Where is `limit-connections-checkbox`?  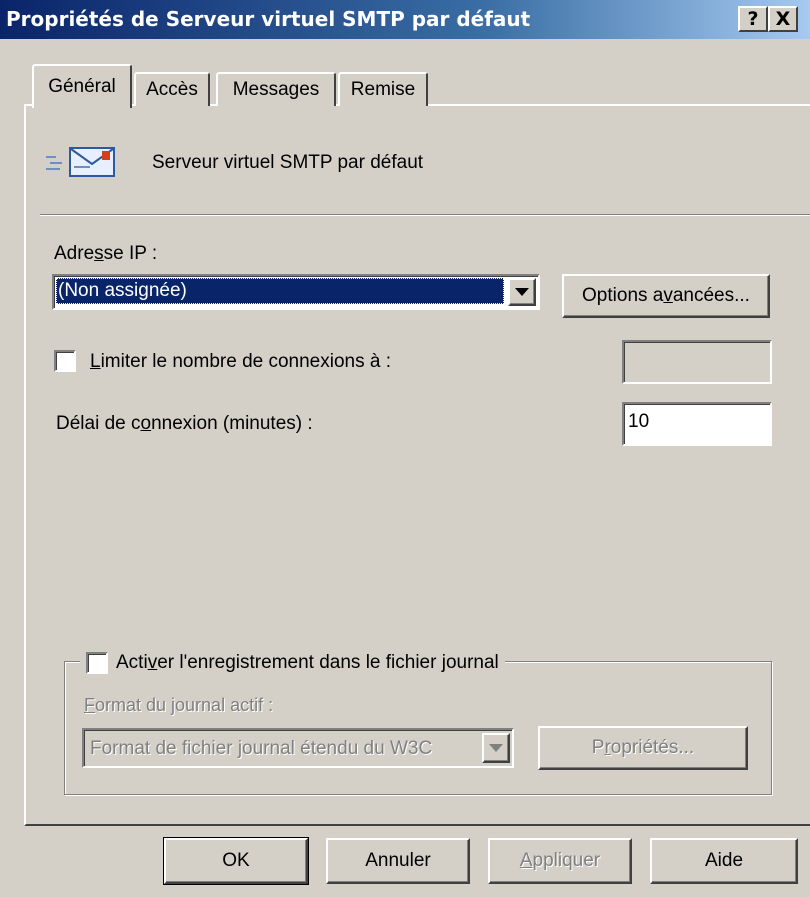
limit-connections-checkbox is located at coordinates (65, 361).